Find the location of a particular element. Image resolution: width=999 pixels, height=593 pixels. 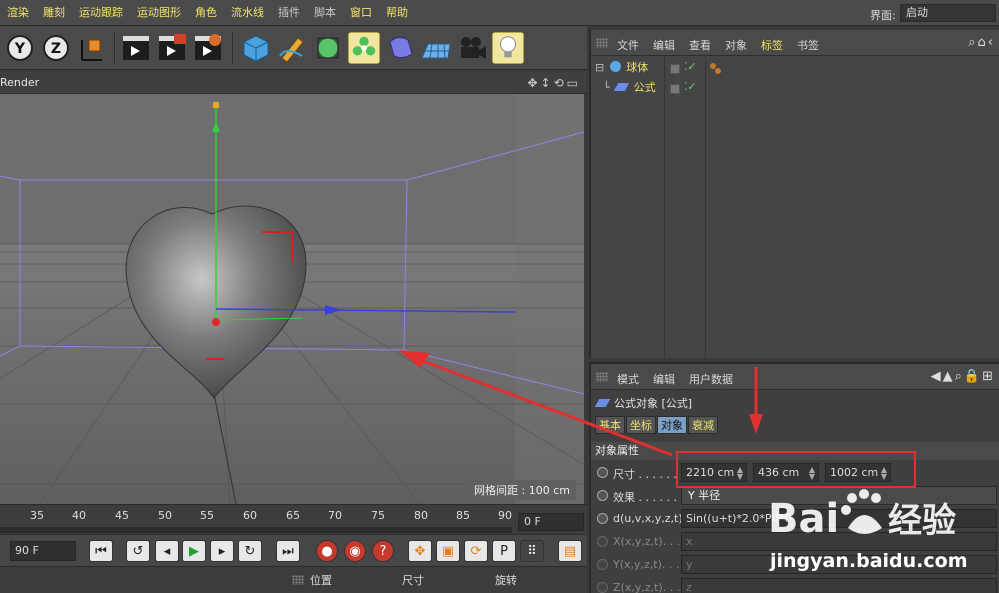

object-origin is located at coordinates (216, 322).